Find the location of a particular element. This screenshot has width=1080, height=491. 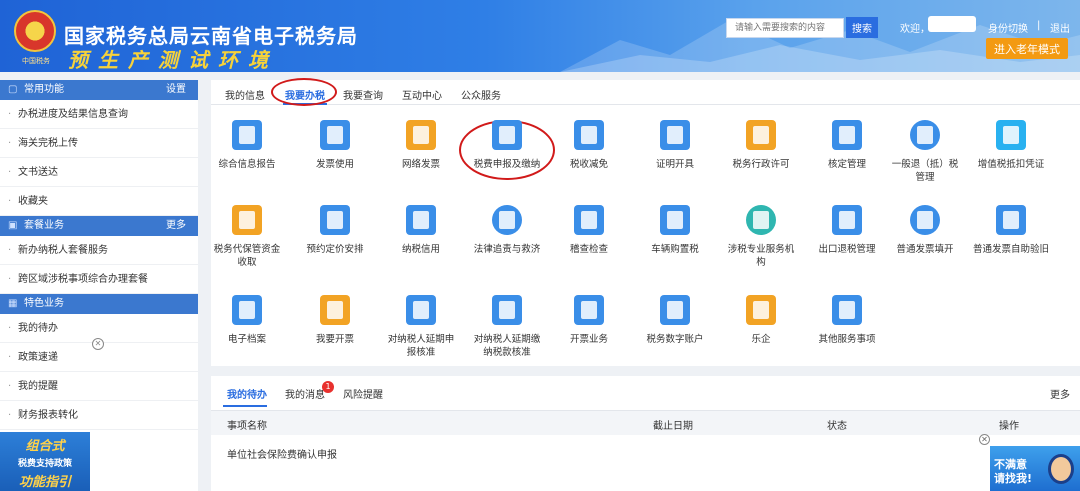

grid-icon: ▦ is located at coordinates (13, 303).